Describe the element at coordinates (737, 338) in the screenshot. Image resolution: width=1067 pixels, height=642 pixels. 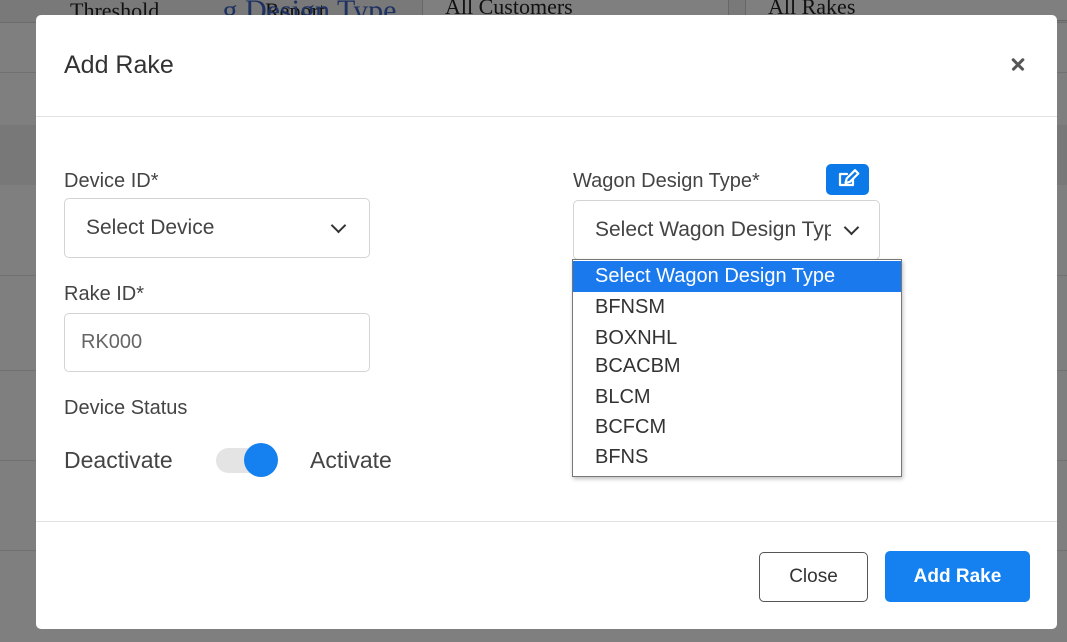
I see `wagon-option-boxnhl: BOXNHL` at that location.